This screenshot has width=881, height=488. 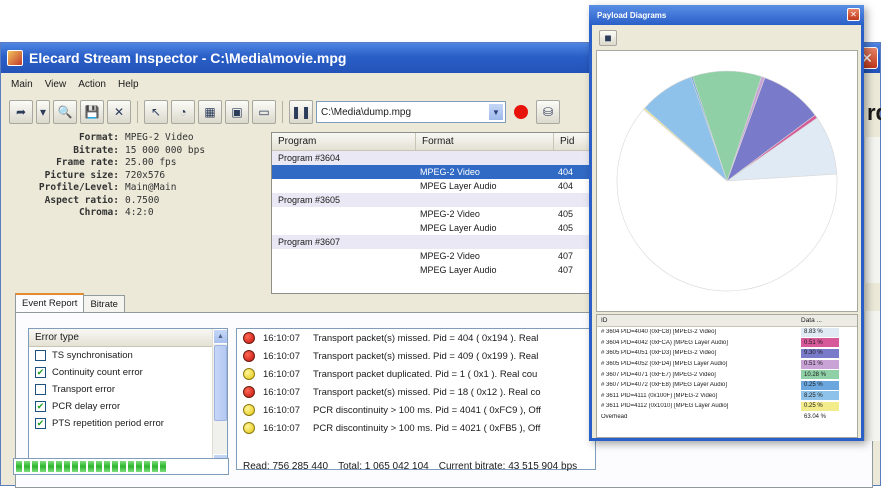 What do you see at coordinates (432, 228) in the screenshot?
I see `table-row: MPEG Layer Audio 405` at bounding box center [432, 228].